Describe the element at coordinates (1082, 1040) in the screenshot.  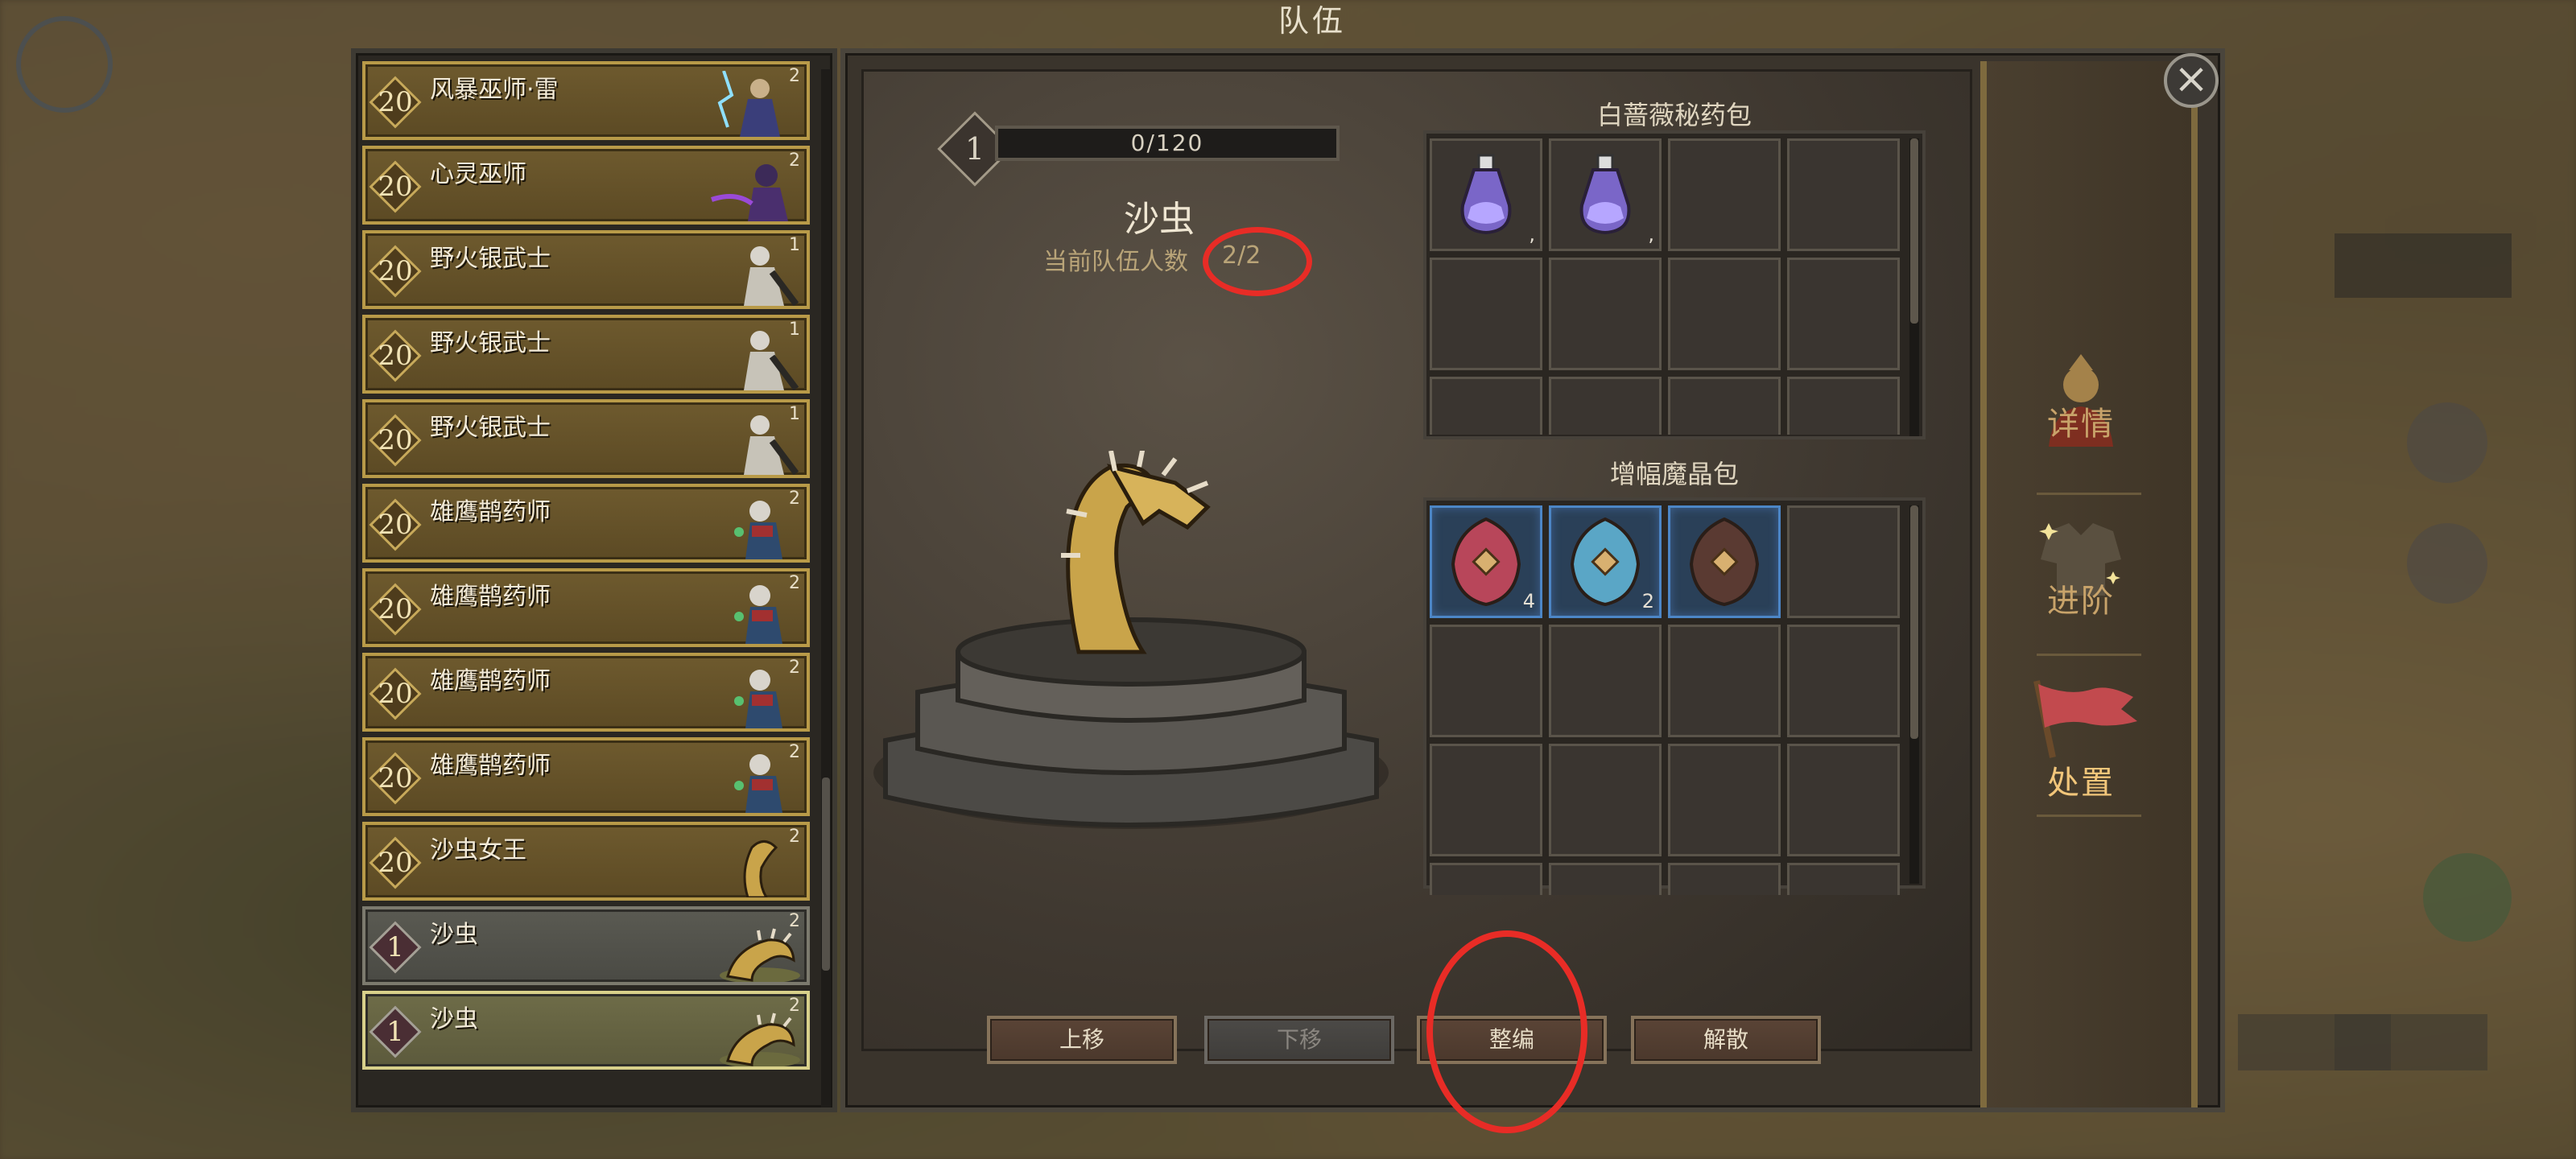
I see `move-up-button: 上移` at that location.